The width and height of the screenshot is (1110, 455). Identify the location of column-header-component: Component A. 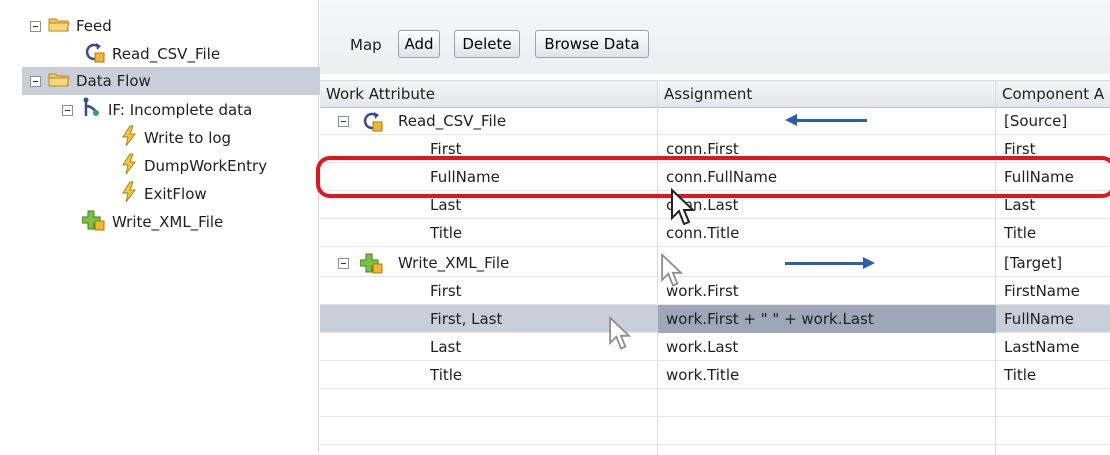
(1053, 94).